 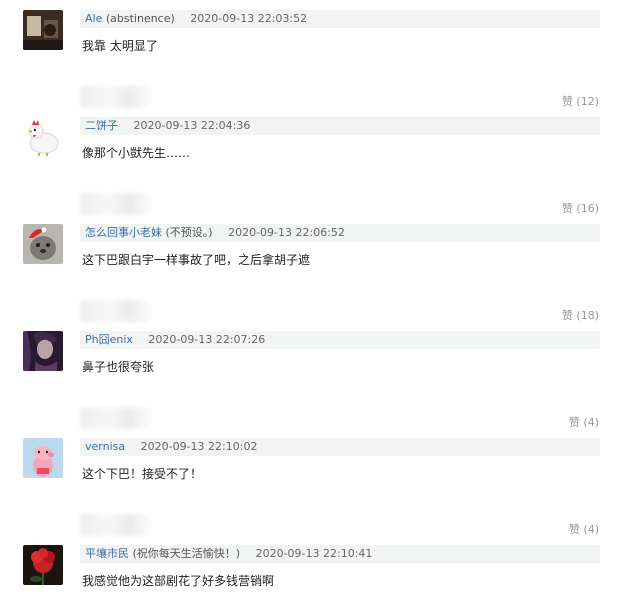 I want to click on comment-meta: 平壤市民 (祝你每天生活愉快！) 2020-09-13 22:10:41, so click(x=340, y=554).